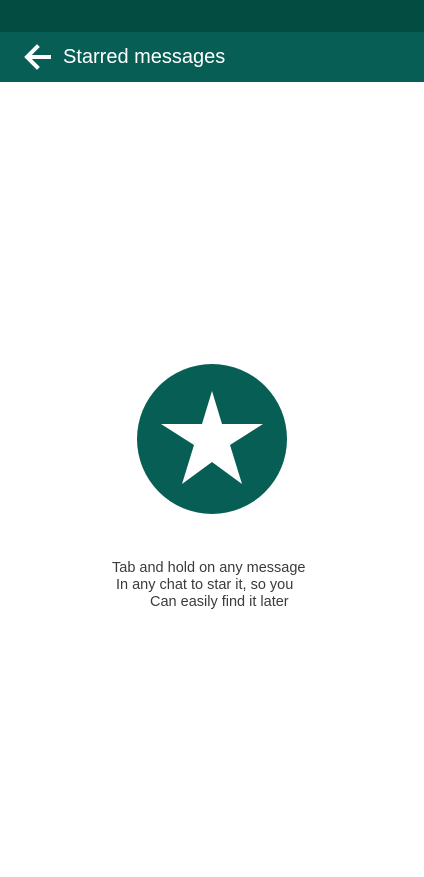 The height and width of the screenshot is (877, 424). I want to click on star-icon, so click(212, 437).